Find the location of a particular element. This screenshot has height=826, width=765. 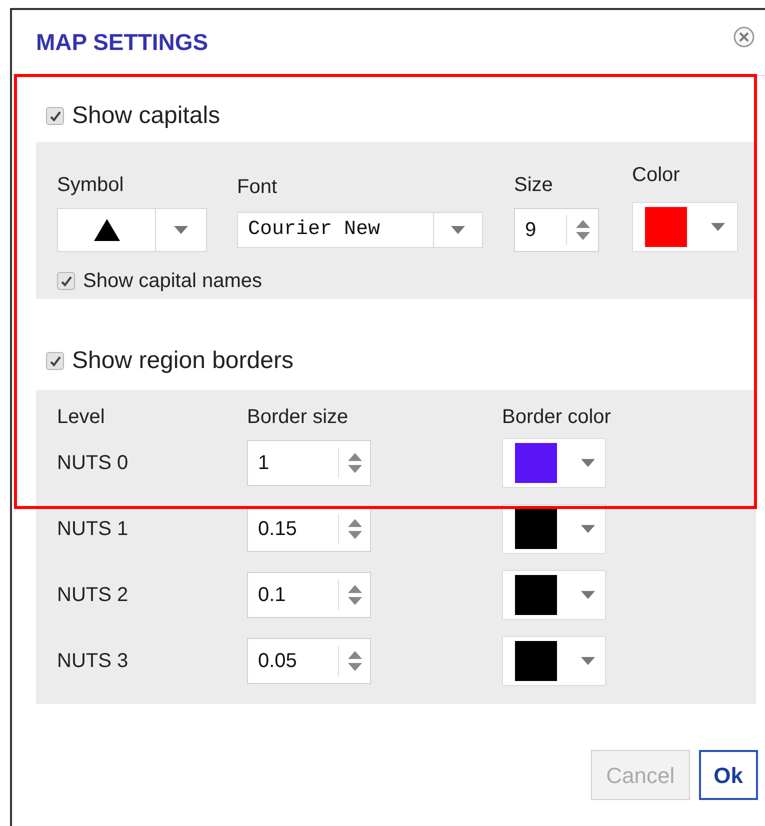

symbol-dropdown is located at coordinates (132, 230).